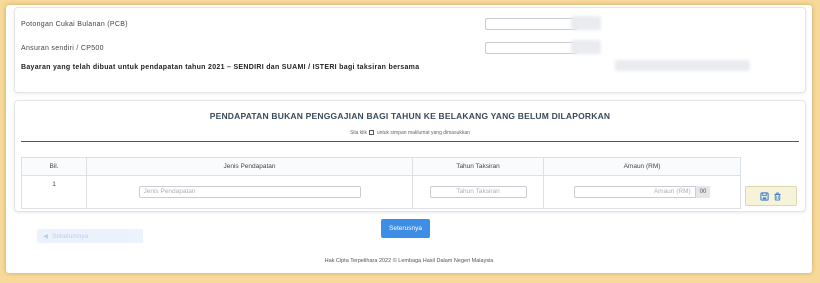  What do you see at coordinates (54, 166) in the screenshot?
I see `col-bil: Bil.` at bounding box center [54, 166].